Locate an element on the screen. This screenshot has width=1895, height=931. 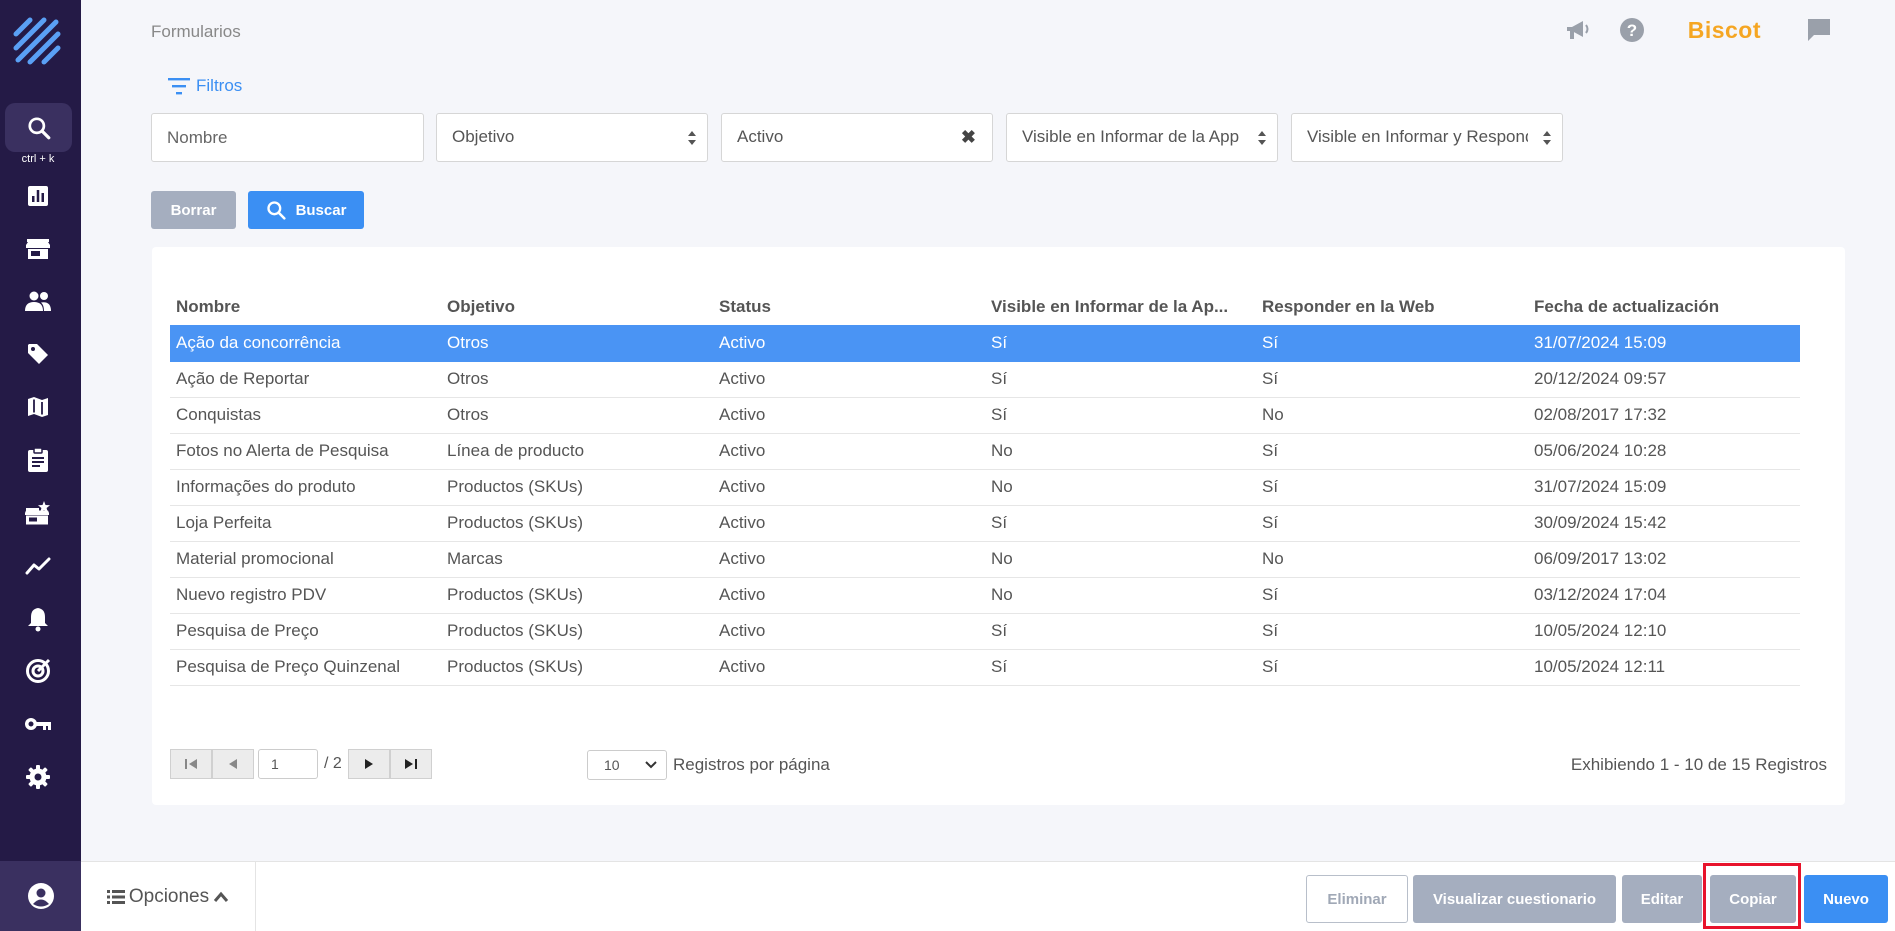
per-page-select: 10 is located at coordinates (627, 765).